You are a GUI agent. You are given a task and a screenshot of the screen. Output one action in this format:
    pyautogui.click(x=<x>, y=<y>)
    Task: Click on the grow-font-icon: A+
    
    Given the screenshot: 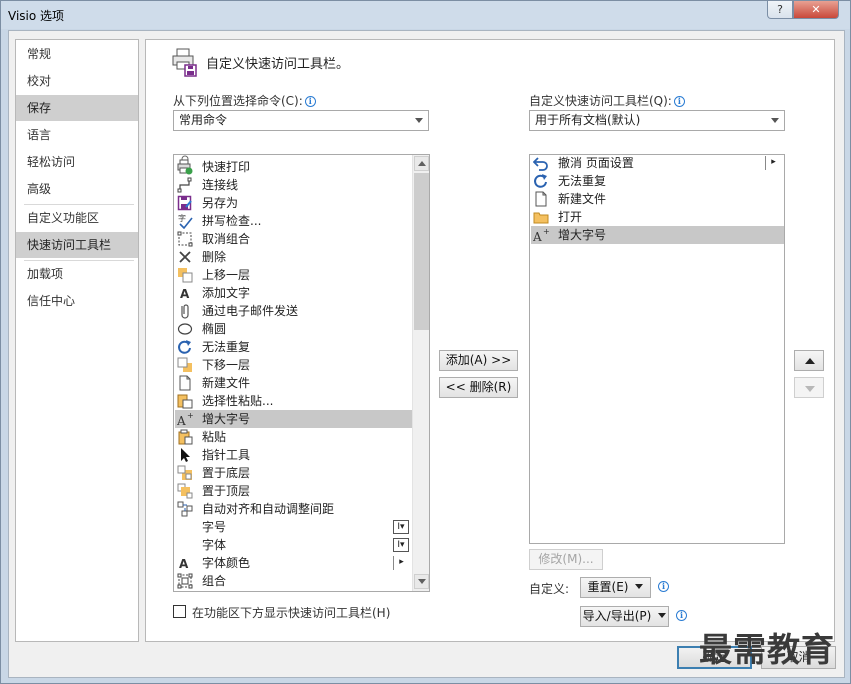 What is the action you would take?
    pyautogui.click(x=541, y=235)
    